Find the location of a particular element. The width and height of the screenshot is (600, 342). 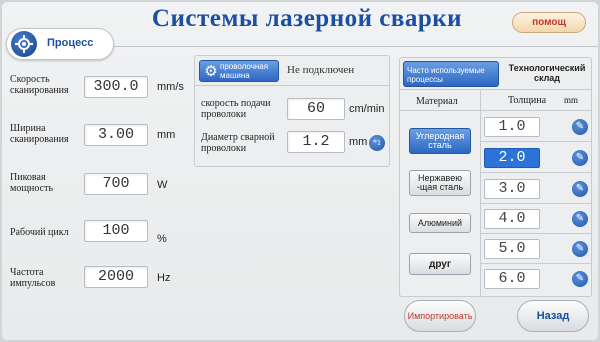

header-divider is located at coordinates (355, 46).